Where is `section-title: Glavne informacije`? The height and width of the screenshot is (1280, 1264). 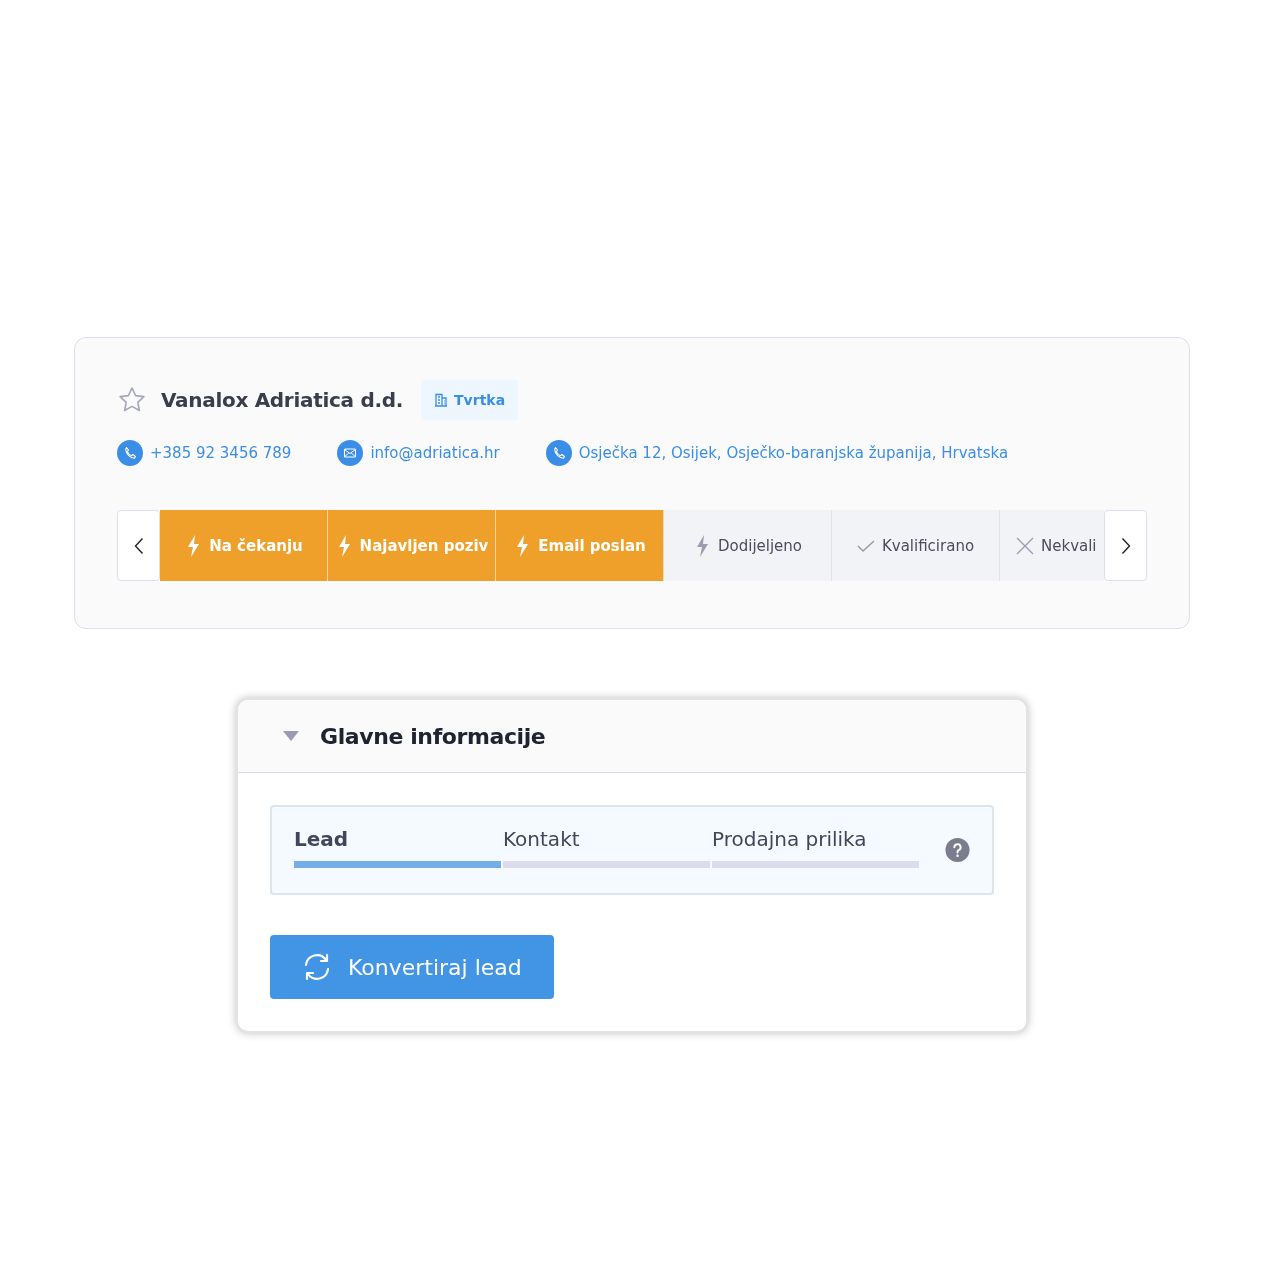 section-title: Glavne informacije is located at coordinates (433, 736).